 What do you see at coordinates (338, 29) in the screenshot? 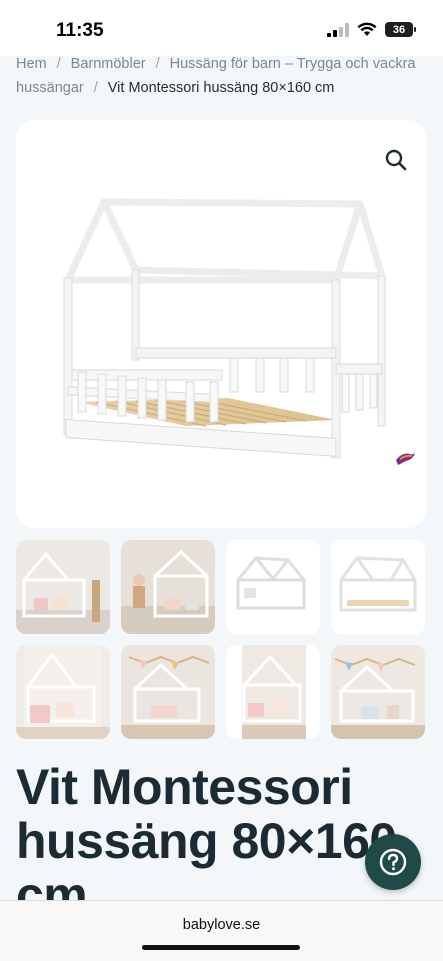
I see `signal-icon` at bounding box center [338, 29].